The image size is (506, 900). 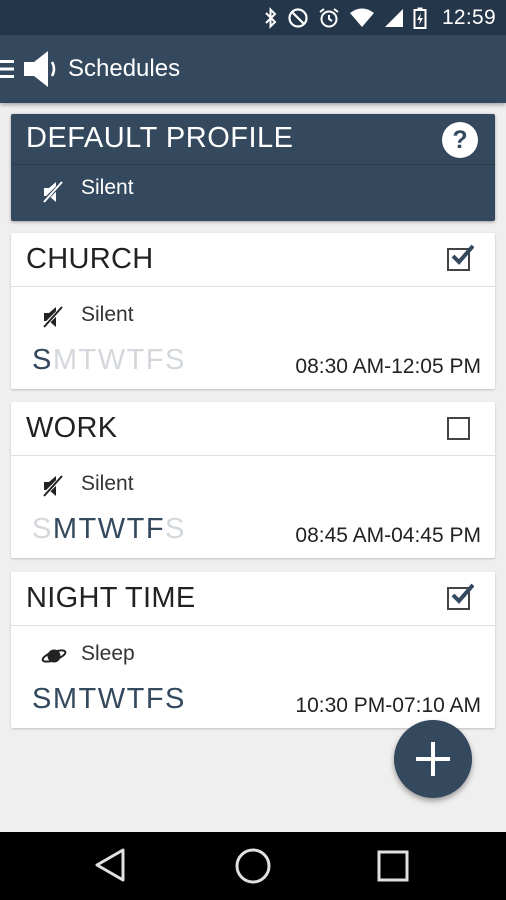 I want to click on signal-icon, so click(x=394, y=18).